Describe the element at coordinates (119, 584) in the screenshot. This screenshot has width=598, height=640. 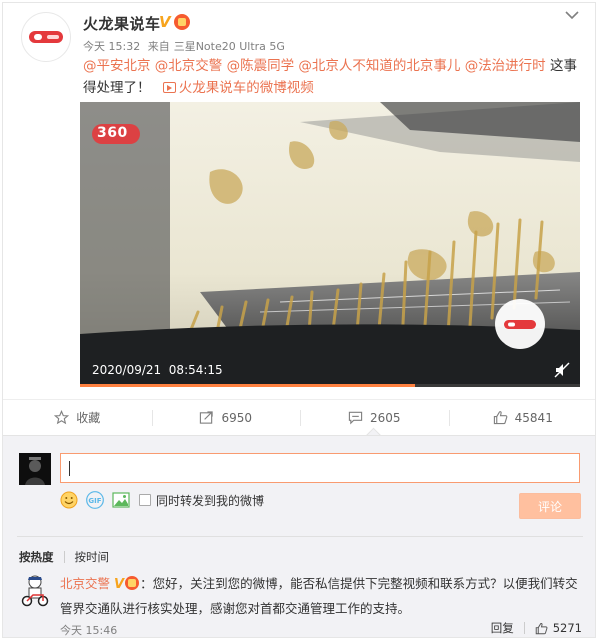
I see `commenter-verified-badge: V` at that location.